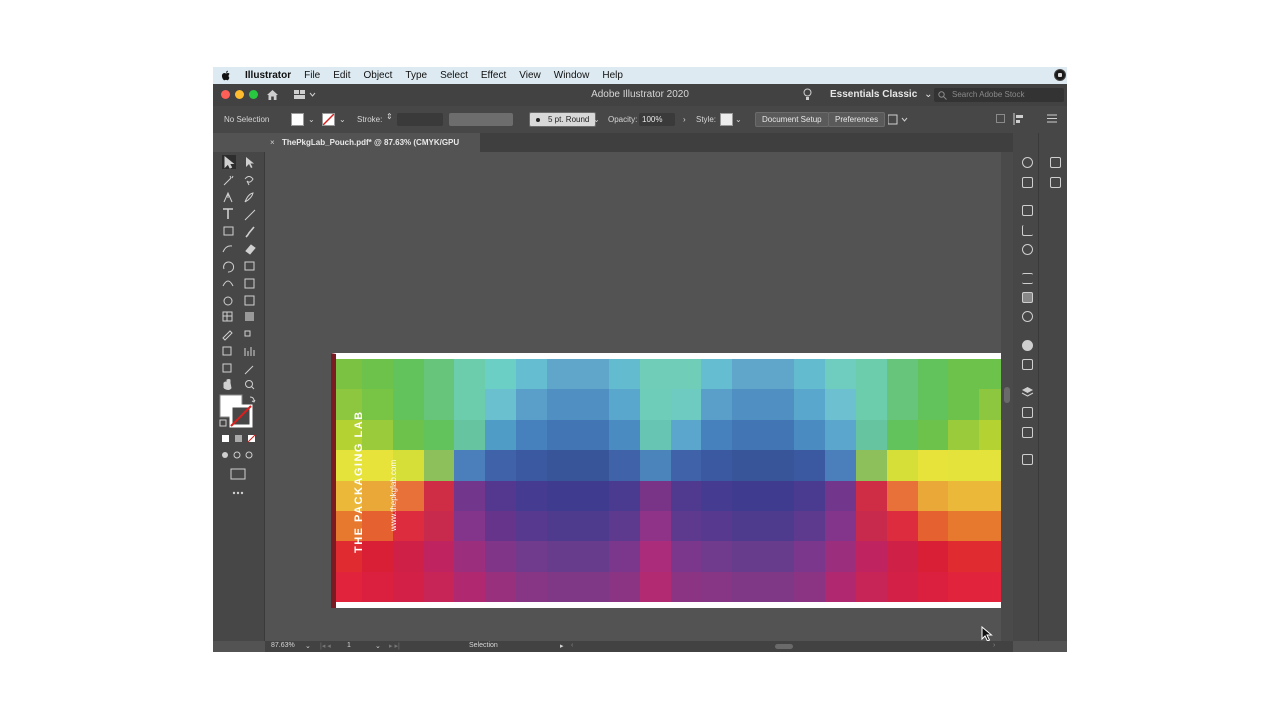 The image size is (1280, 720). I want to click on draw-inside-icon, so click(249, 455).